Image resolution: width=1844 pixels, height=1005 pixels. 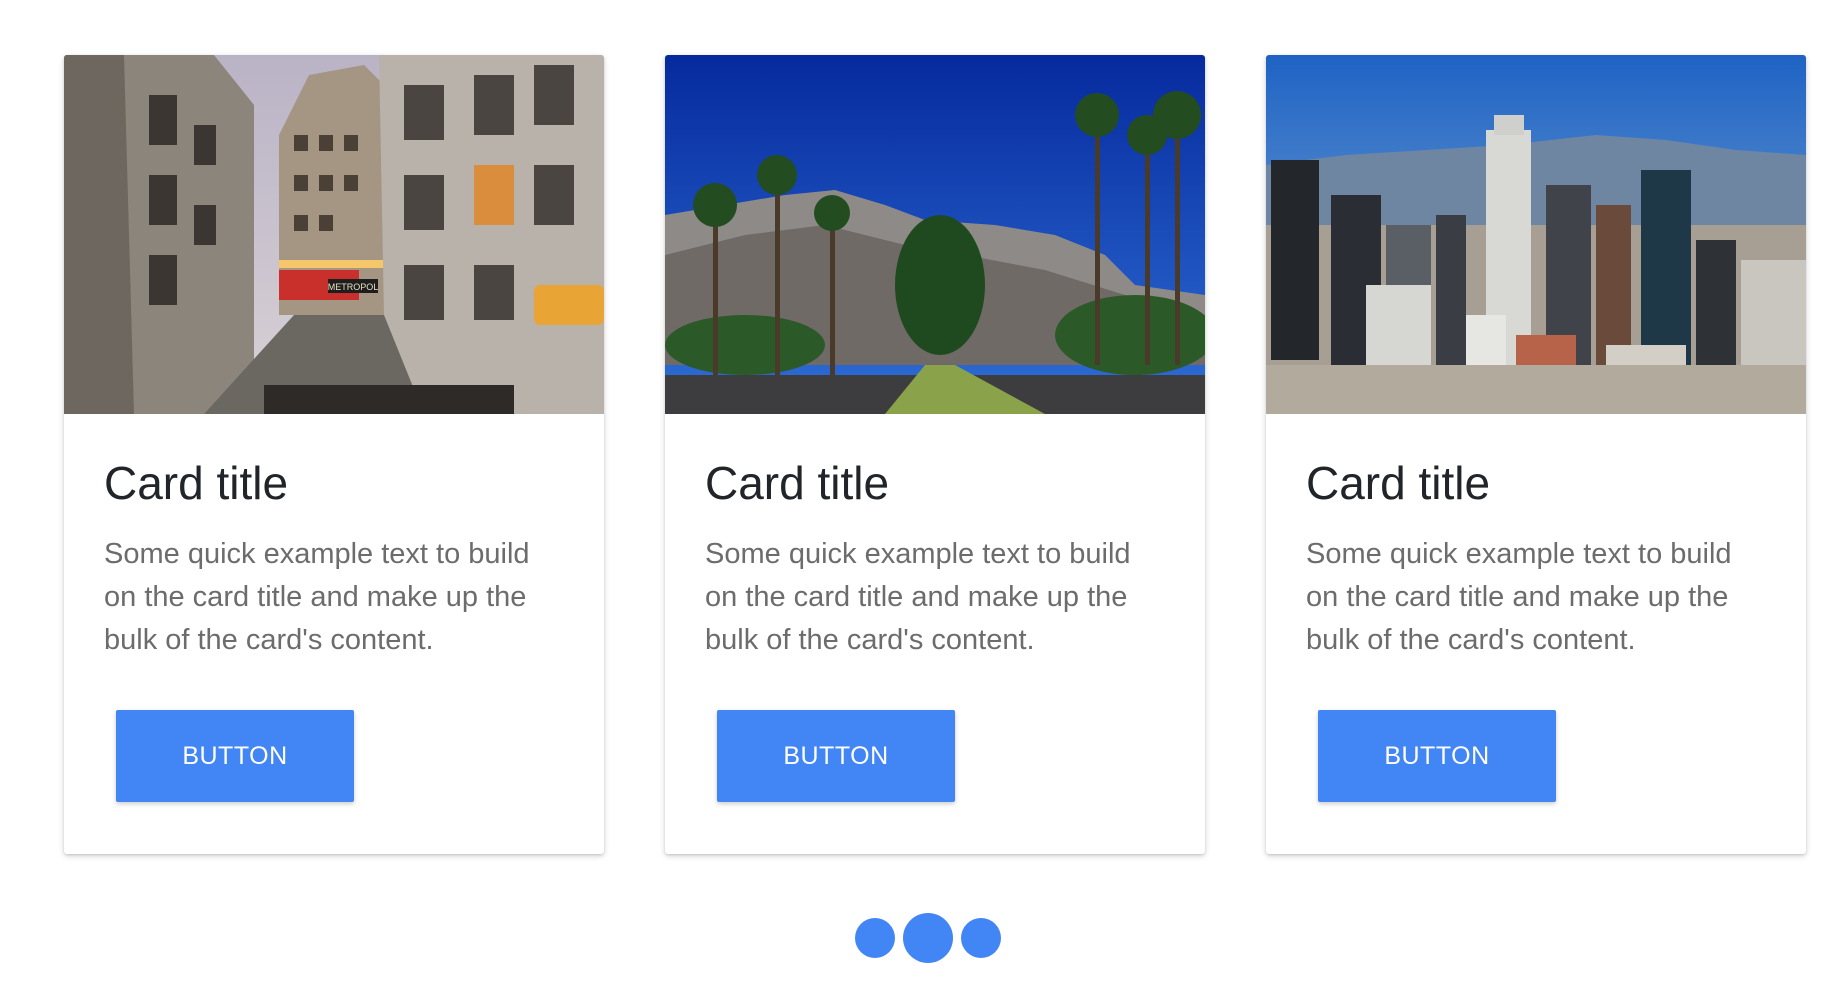 What do you see at coordinates (353, 287) in the screenshot?
I see `metropol-sign: METROPOL` at bounding box center [353, 287].